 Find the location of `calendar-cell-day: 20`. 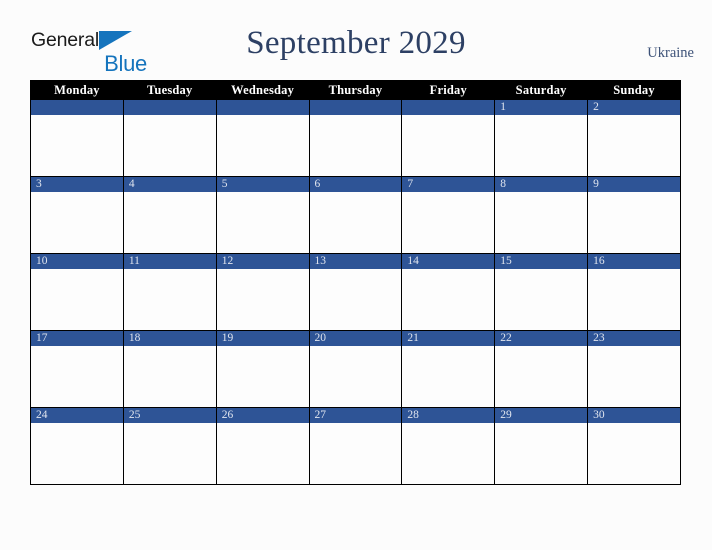

calendar-cell-day: 20 is located at coordinates (355, 369).